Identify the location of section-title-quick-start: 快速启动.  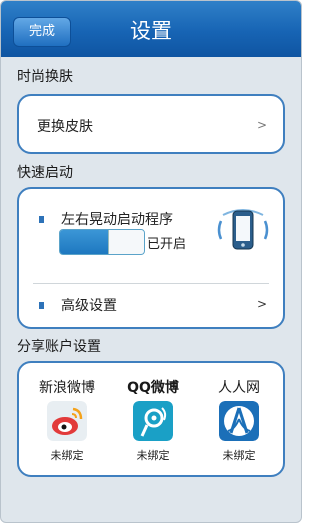
(45, 173).